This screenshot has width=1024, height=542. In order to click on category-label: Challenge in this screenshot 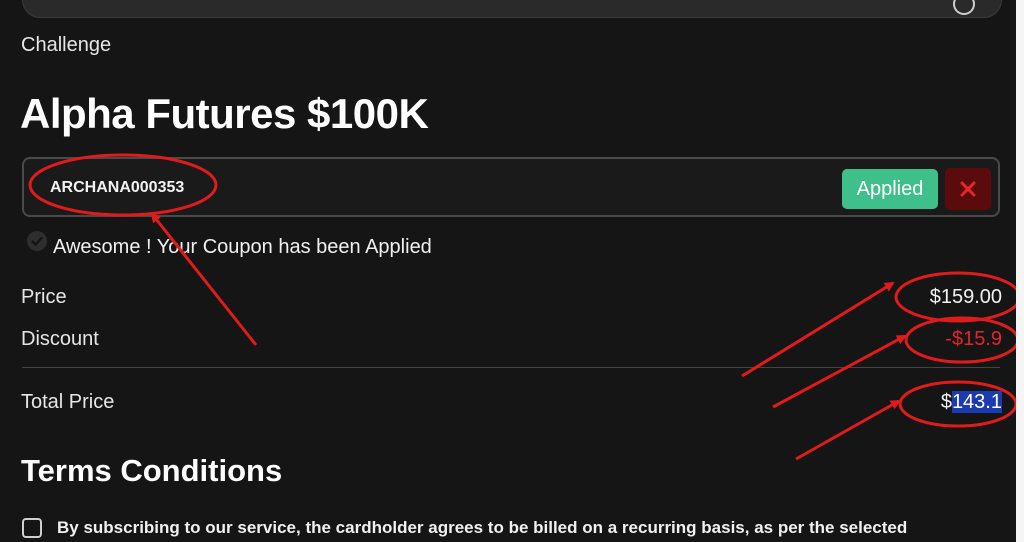, I will do `click(66, 45)`.